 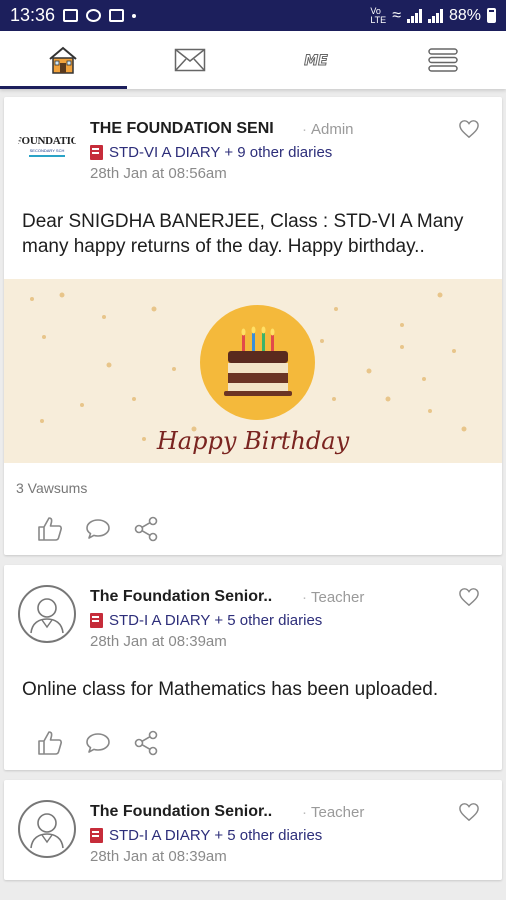 I want to click on wifi-icon: ≈, so click(x=396, y=15).